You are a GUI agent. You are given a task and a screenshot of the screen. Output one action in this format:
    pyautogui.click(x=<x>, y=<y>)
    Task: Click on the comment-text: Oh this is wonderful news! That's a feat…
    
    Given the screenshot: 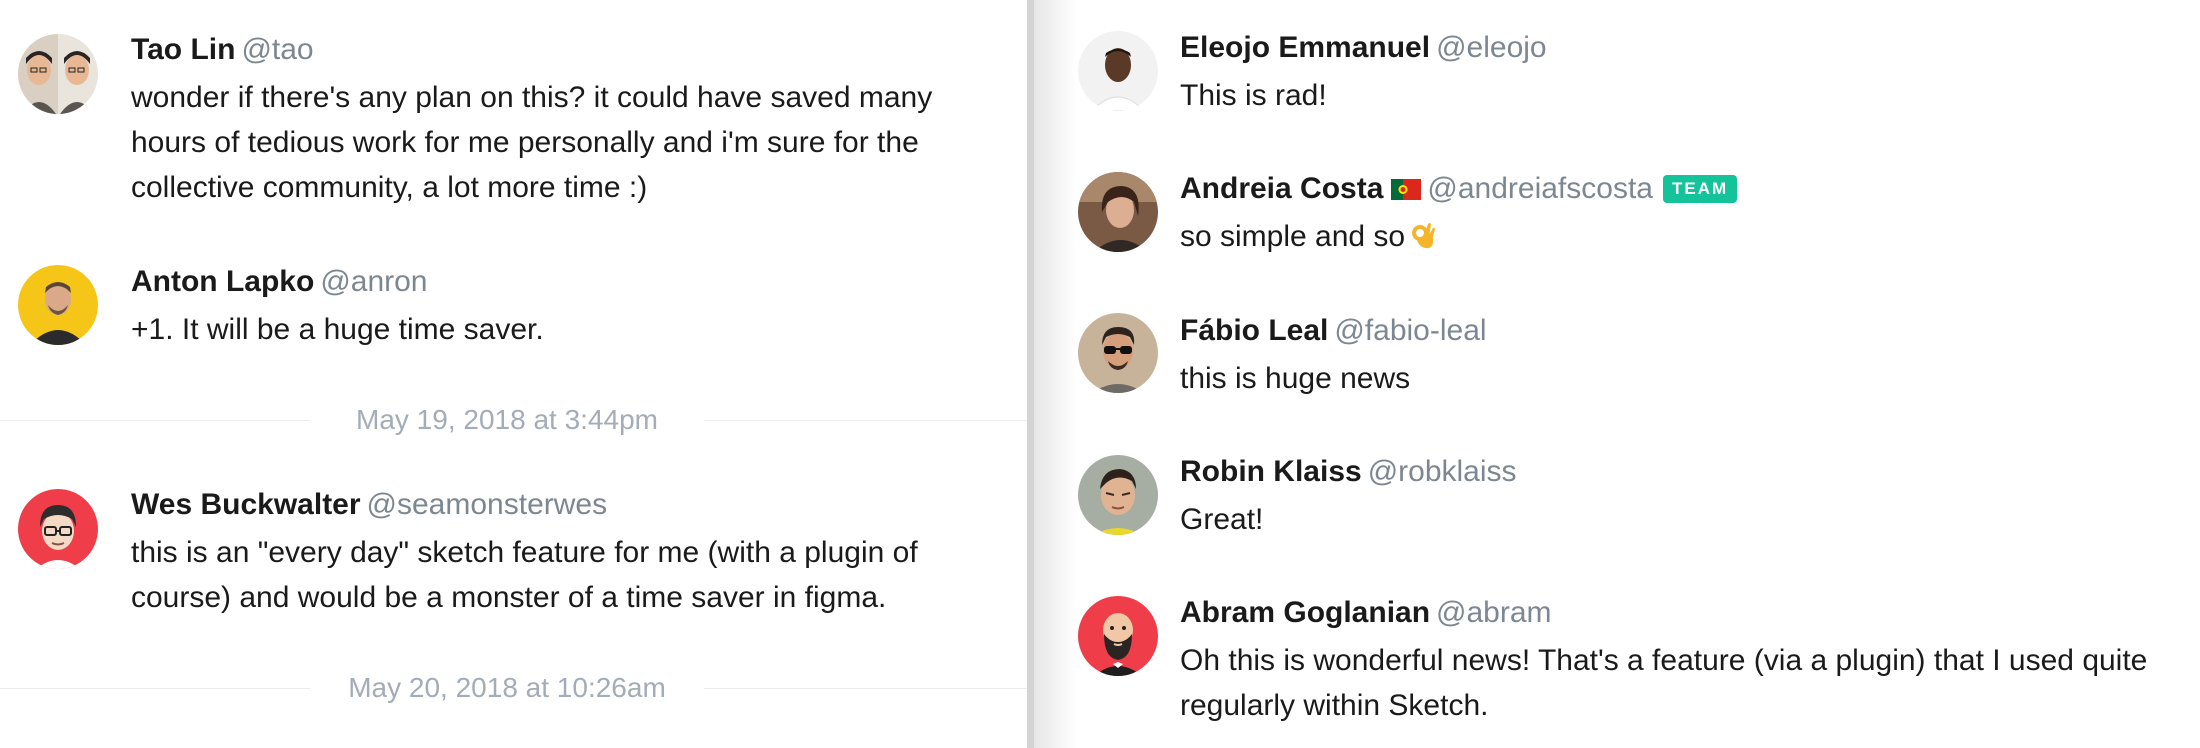 What is the action you would take?
    pyautogui.click(x=1664, y=683)
    